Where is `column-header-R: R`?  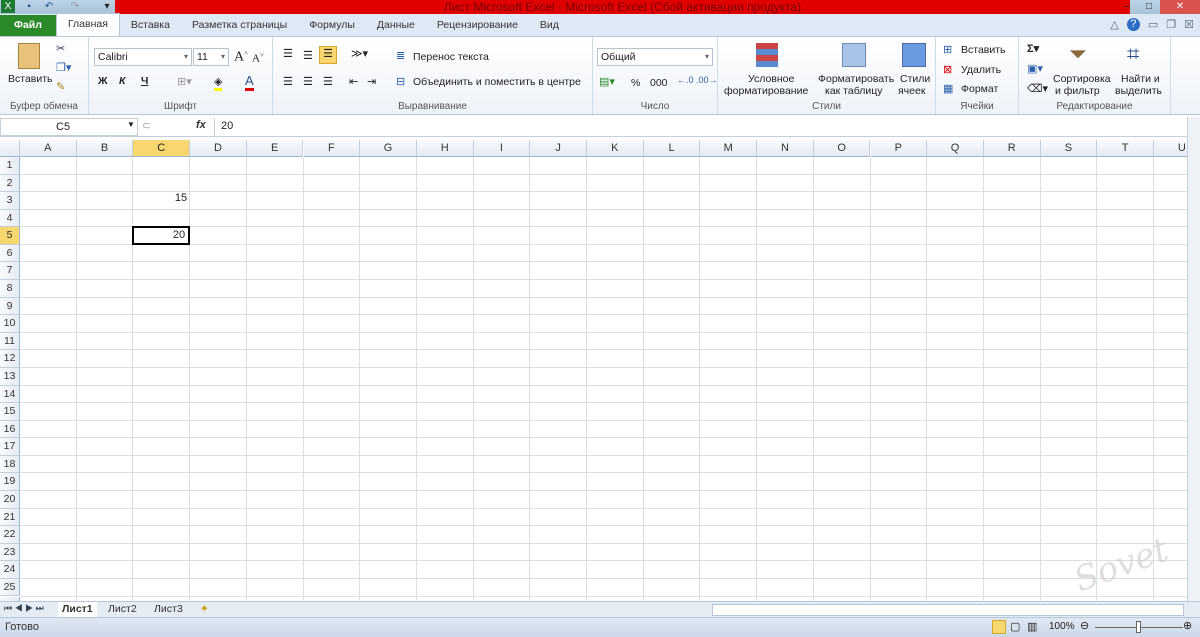 column-header-R: R is located at coordinates (1012, 148).